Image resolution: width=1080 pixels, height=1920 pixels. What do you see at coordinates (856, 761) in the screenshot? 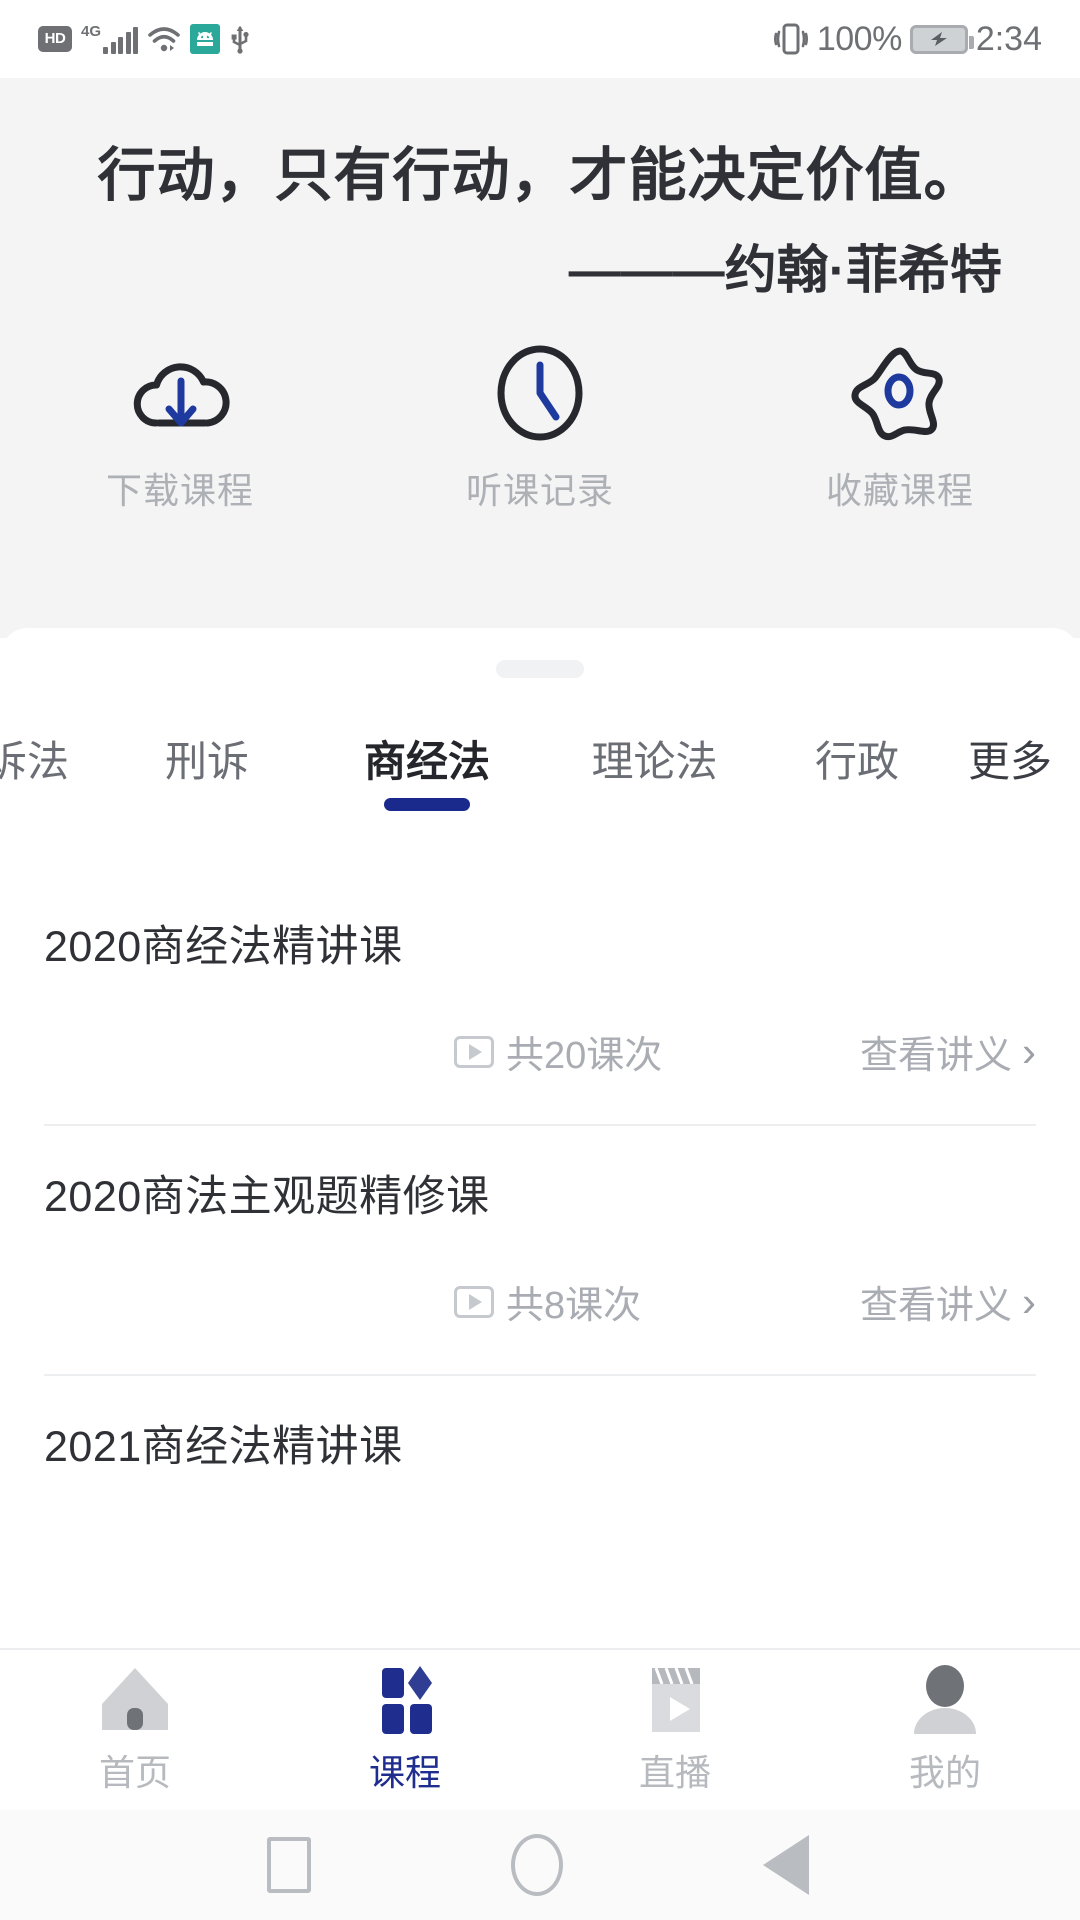
I see `tab-label: 行政` at bounding box center [856, 761].